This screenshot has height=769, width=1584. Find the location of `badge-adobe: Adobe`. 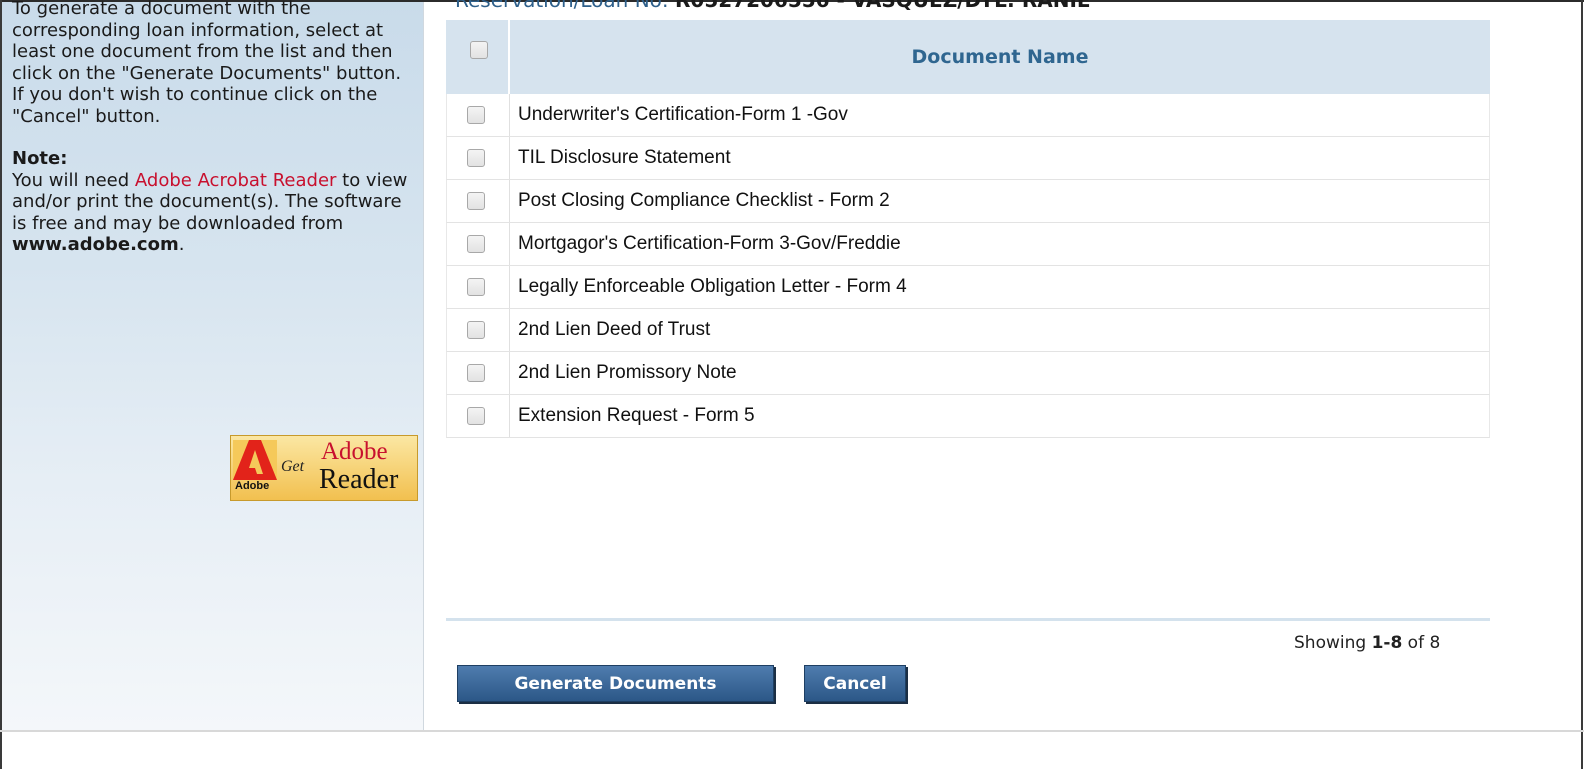

badge-adobe: Adobe is located at coordinates (354, 451).